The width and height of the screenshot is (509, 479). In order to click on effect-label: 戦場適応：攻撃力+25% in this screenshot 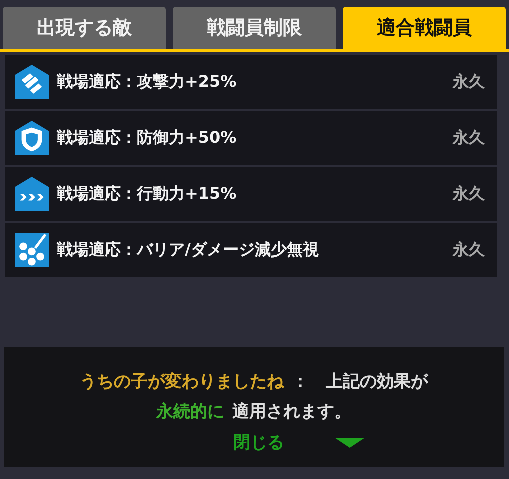, I will do `click(147, 82)`.